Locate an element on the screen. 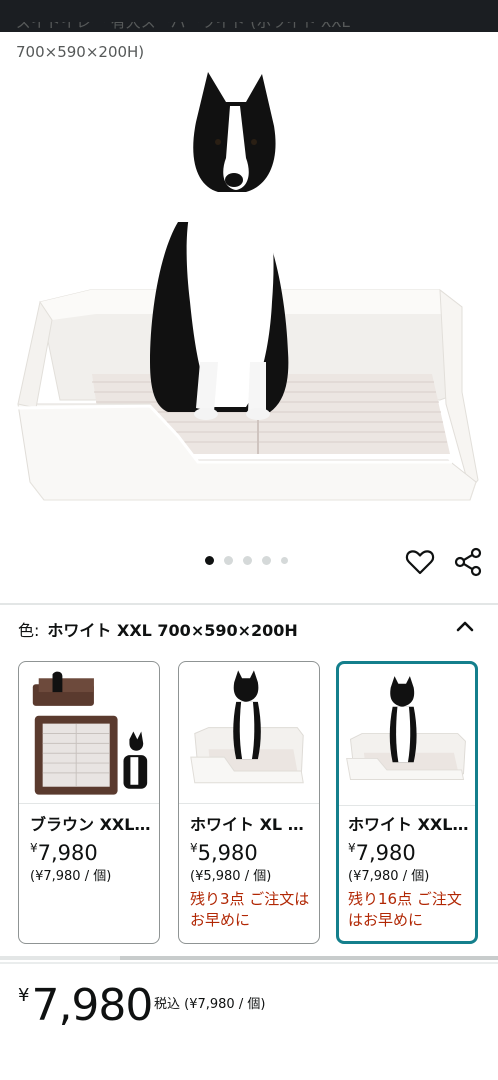 This screenshot has height=1080, width=498. variation-option-stock-warning: 残り3点 ご注文はお早めに is located at coordinates (250, 909).